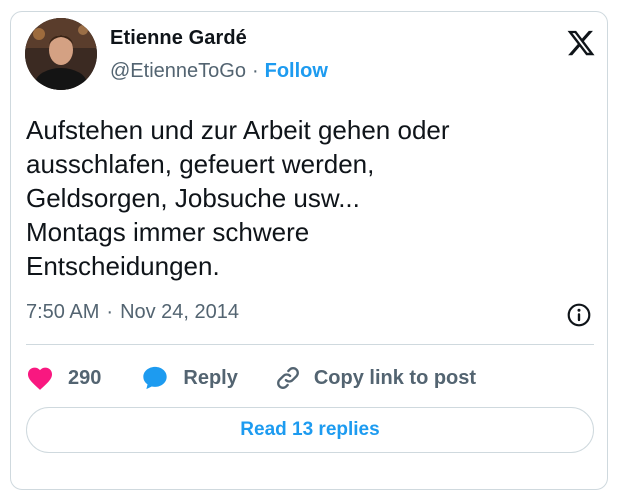 The height and width of the screenshot is (502, 620). I want to click on heart-icon, so click(40, 378).